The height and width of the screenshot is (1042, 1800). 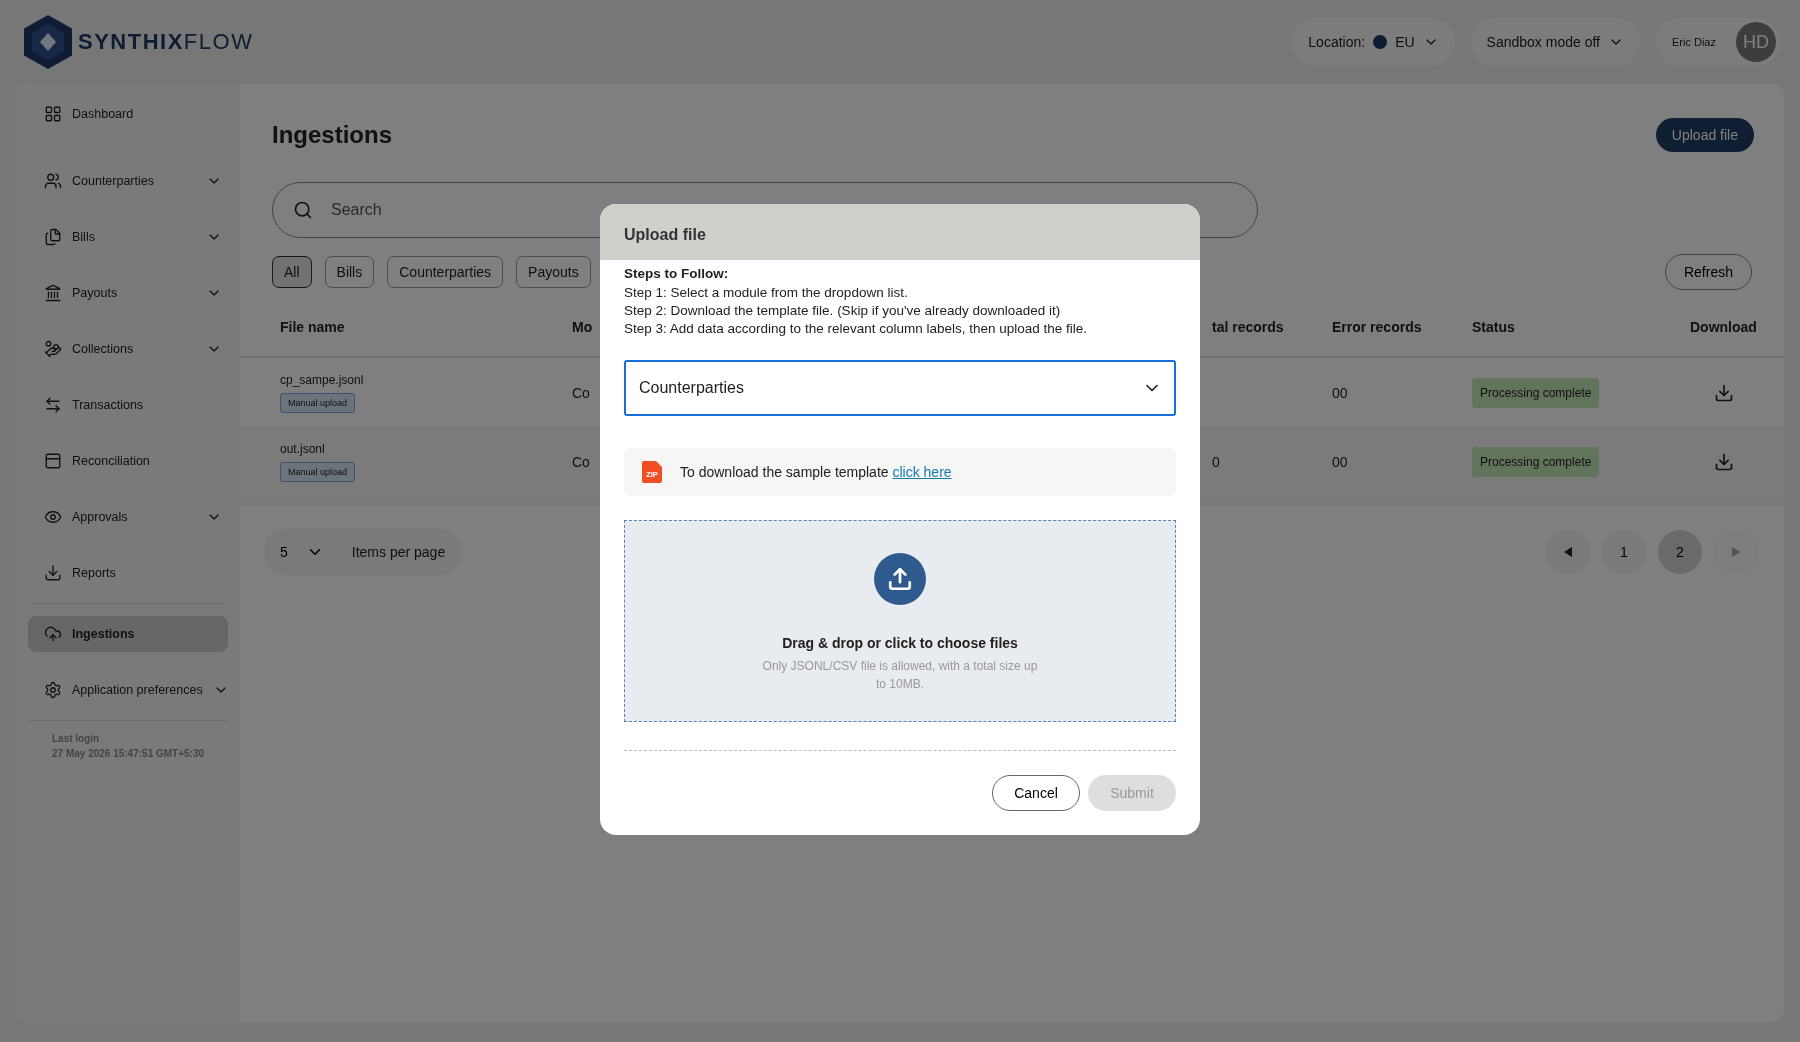 What do you see at coordinates (677, 274) in the screenshot?
I see `steps-title: Steps to Follow:` at bounding box center [677, 274].